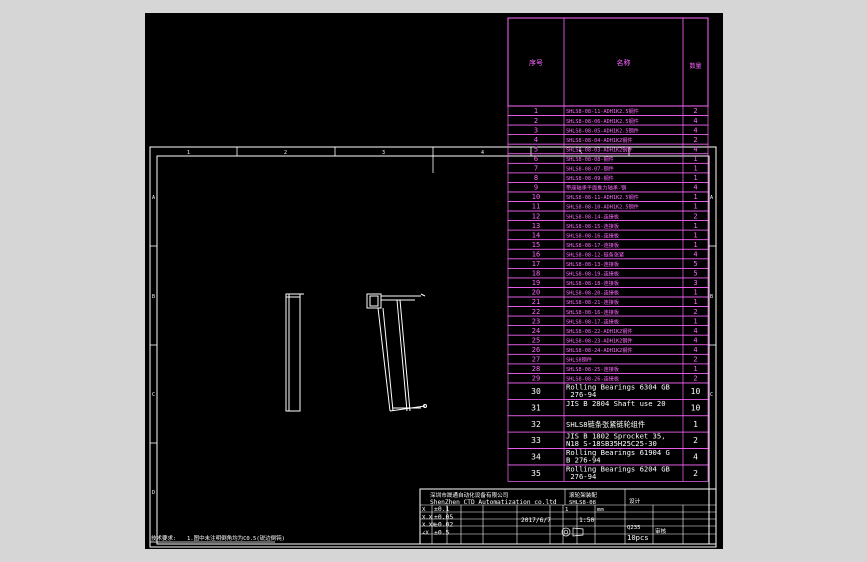  Describe the element at coordinates (608, 196) in the screenshot. I see `bom-row: 10 SHLS8-08-11-ADH1K2.5钢件 1` at that location.